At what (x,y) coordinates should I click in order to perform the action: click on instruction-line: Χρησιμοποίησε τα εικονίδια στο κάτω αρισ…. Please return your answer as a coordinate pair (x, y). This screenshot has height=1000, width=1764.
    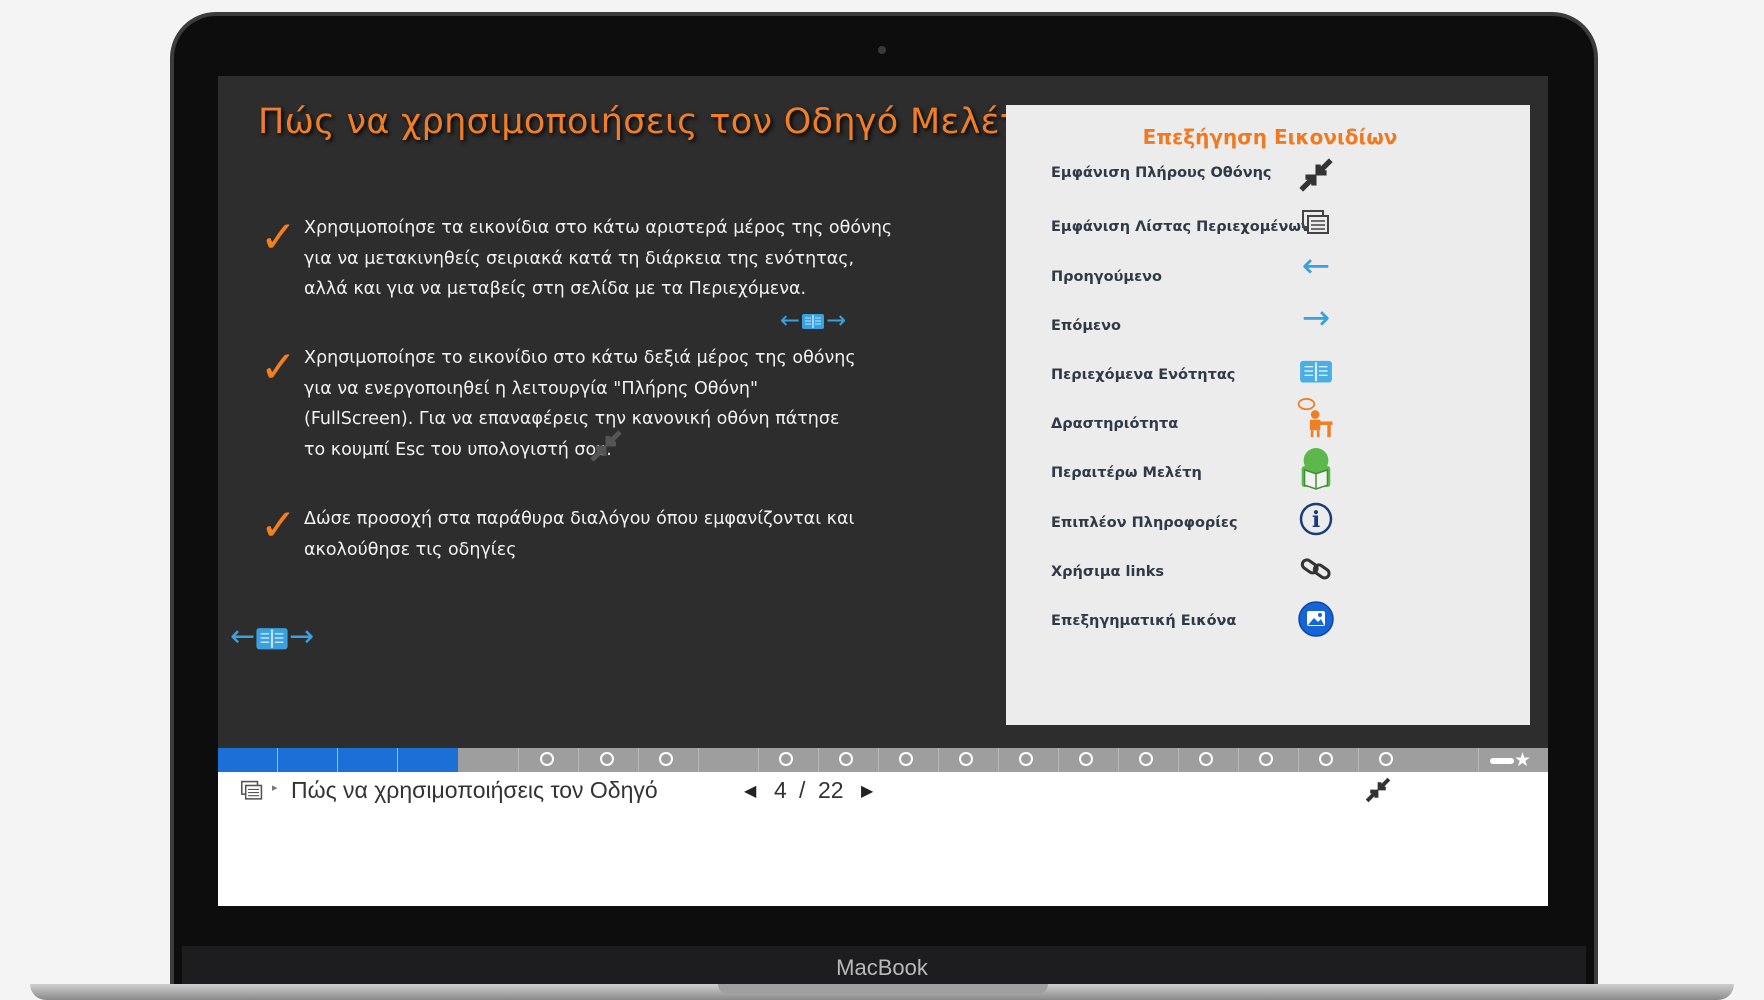
    Looking at the image, I should click on (598, 228).